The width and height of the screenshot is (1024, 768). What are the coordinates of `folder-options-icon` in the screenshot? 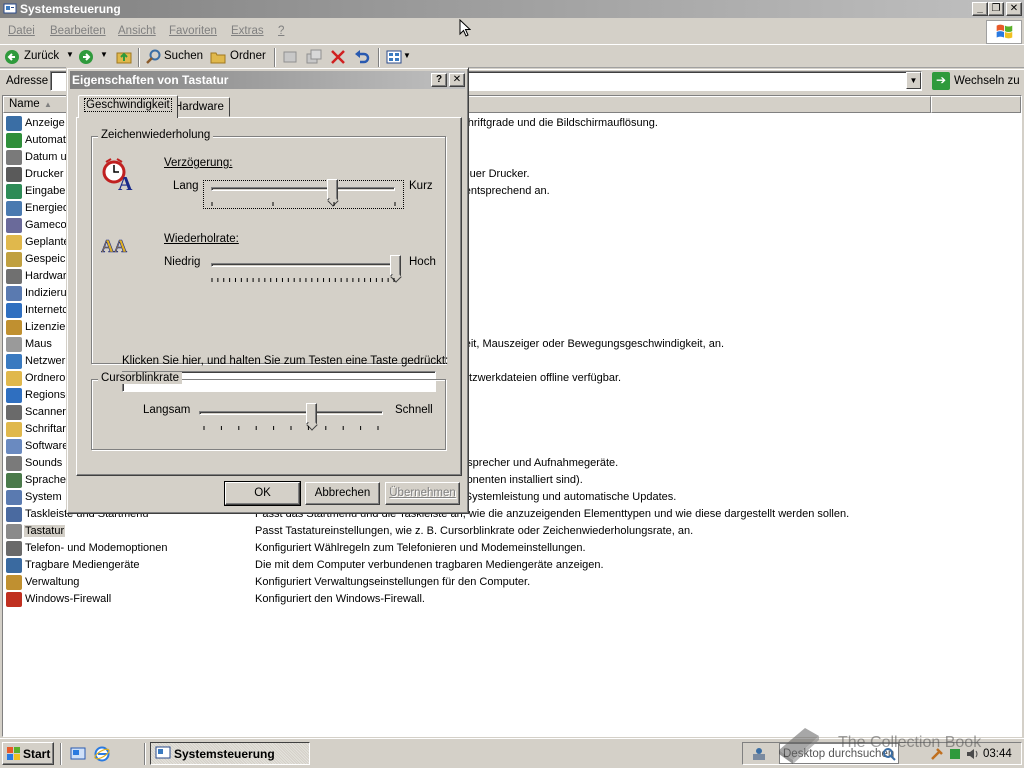 It's located at (14, 378).